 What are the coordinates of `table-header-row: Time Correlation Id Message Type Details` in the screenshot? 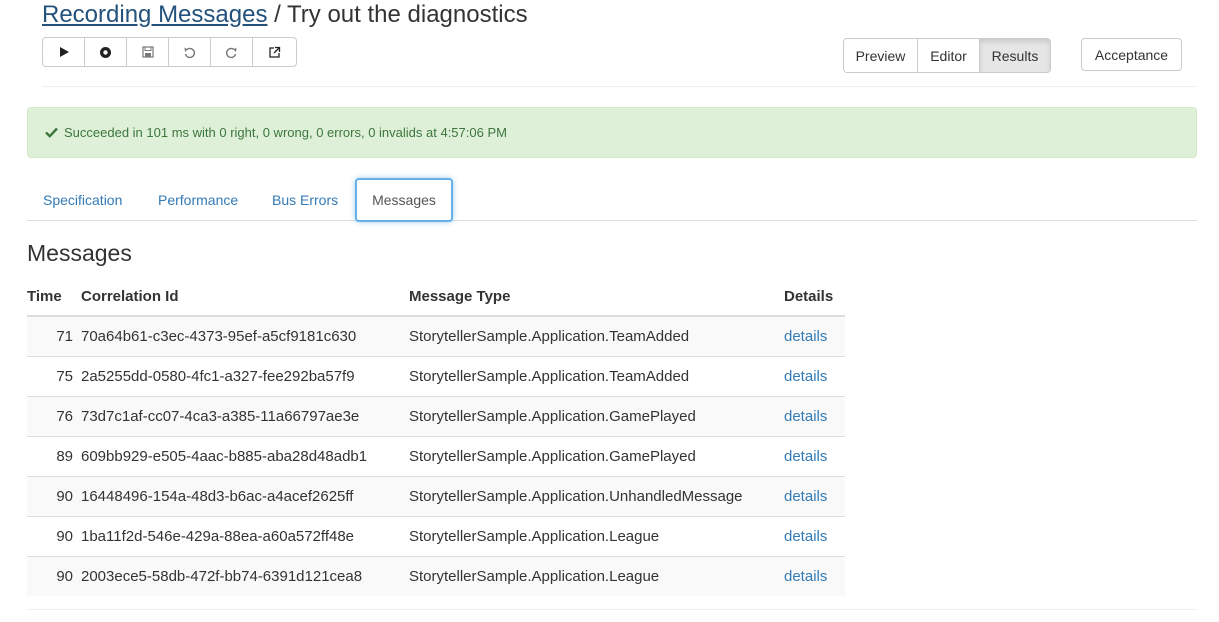 It's located at (436, 297).